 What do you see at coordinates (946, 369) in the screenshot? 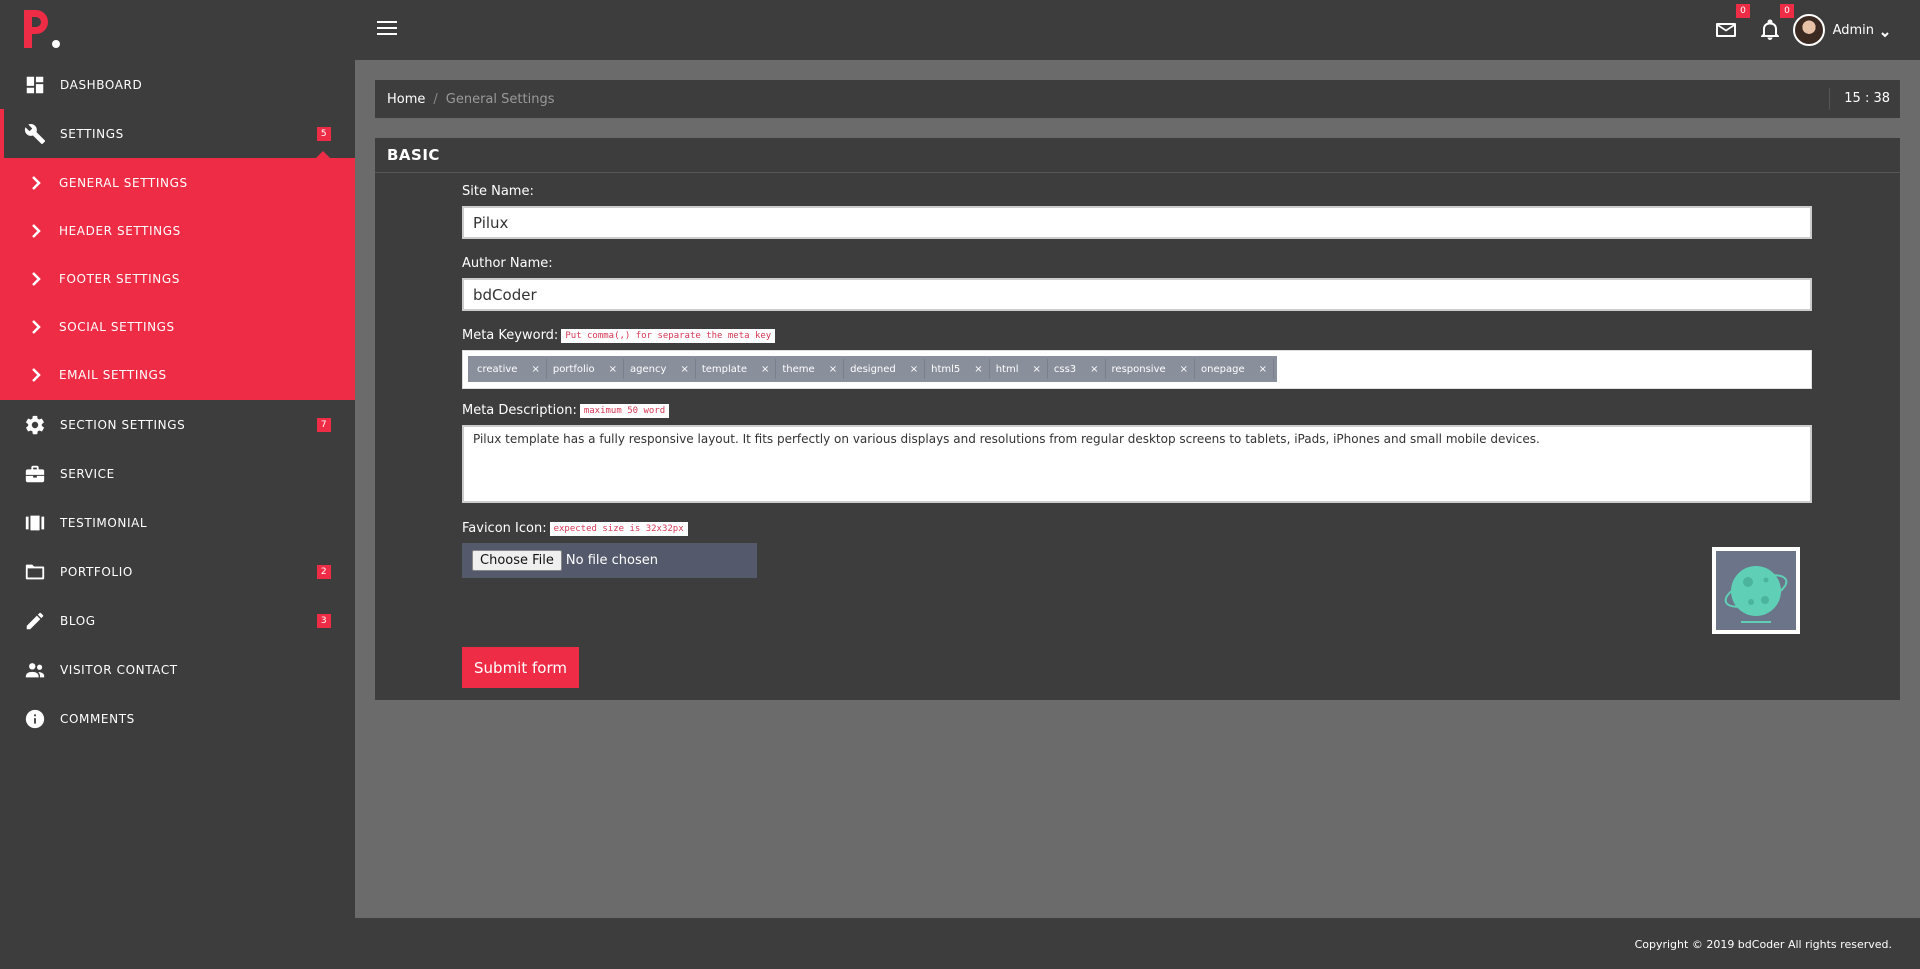
I see `keyword-tag-label: html5` at bounding box center [946, 369].